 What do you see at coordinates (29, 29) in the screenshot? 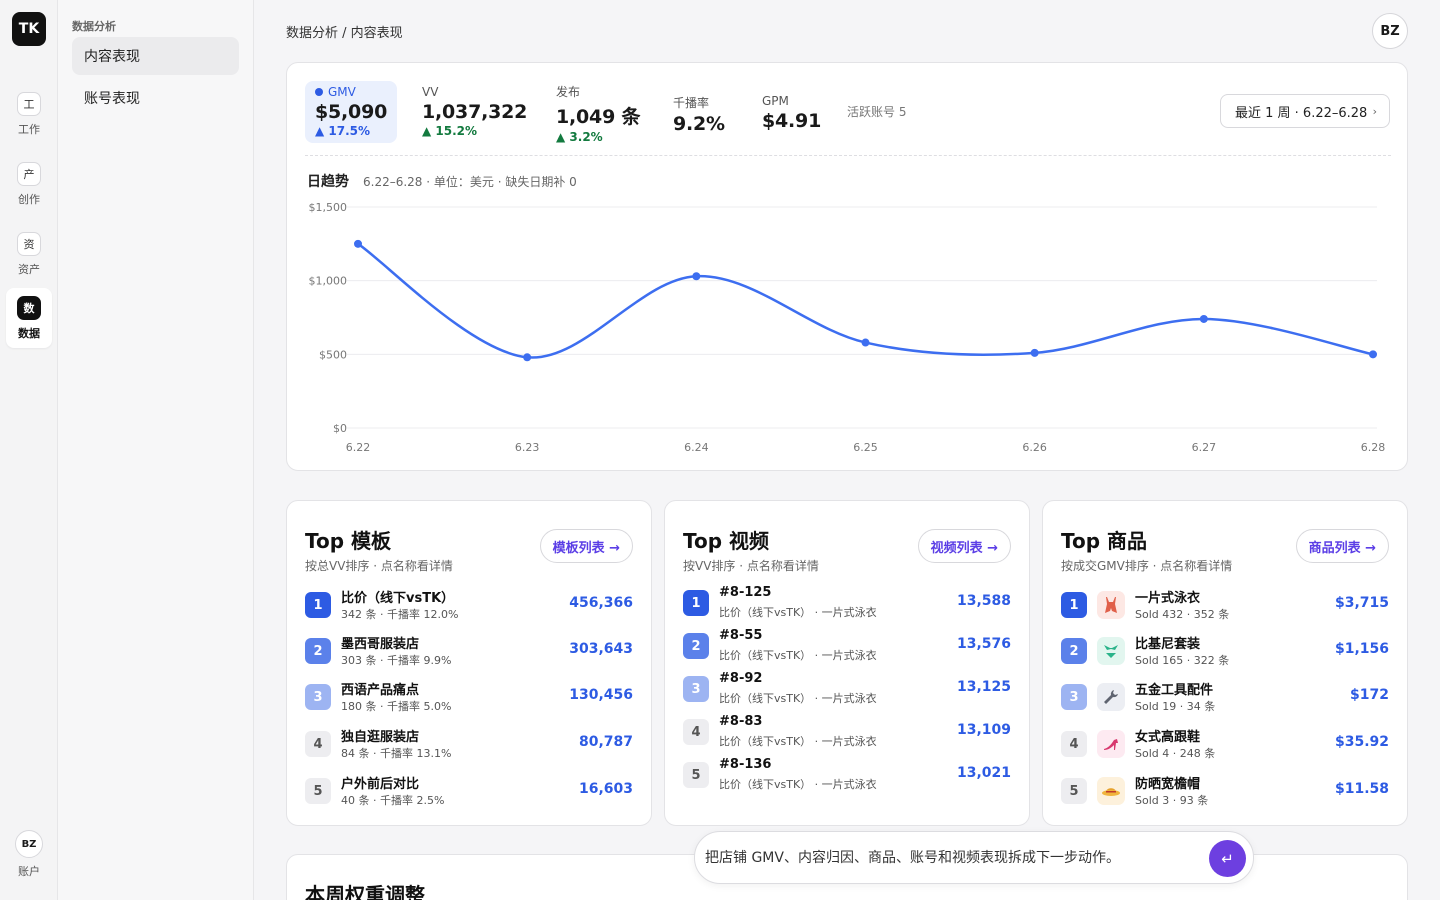
I see `app-logo: TK` at bounding box center [29, 29].